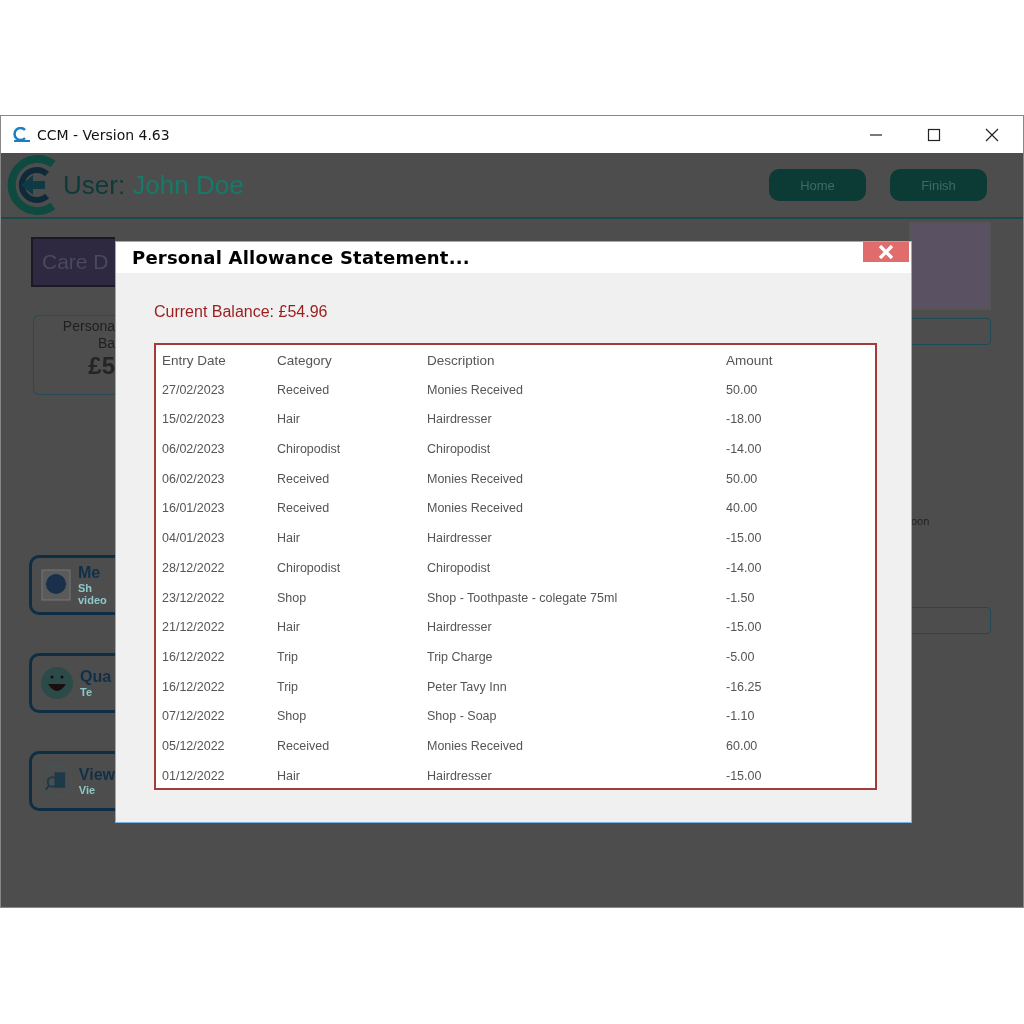 The height and width of the screenshot is (1024, 1024). Describe the element at coordinates (193, 745) in the screenshot. I see `table-cell: 05/12/2022` at that location.